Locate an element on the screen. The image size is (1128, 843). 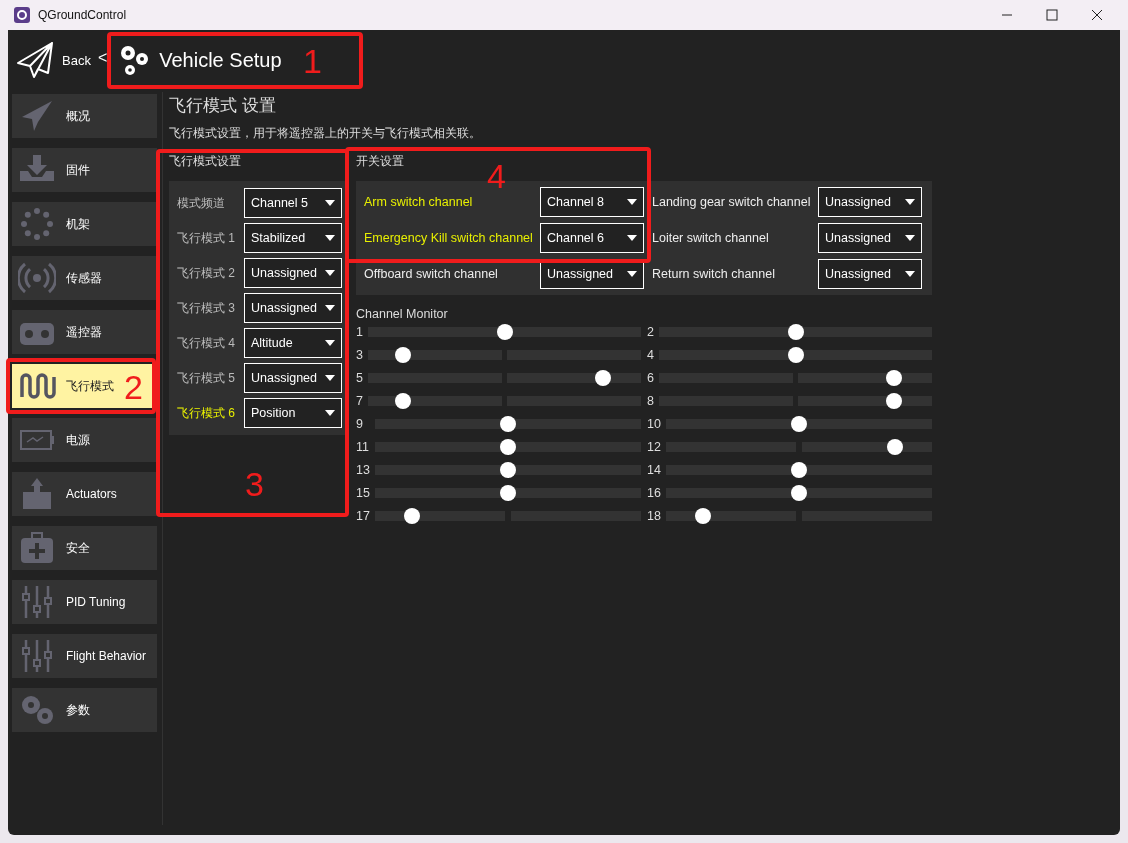
sidebar-item: 遥控器 is located at coordinates (84, 332).